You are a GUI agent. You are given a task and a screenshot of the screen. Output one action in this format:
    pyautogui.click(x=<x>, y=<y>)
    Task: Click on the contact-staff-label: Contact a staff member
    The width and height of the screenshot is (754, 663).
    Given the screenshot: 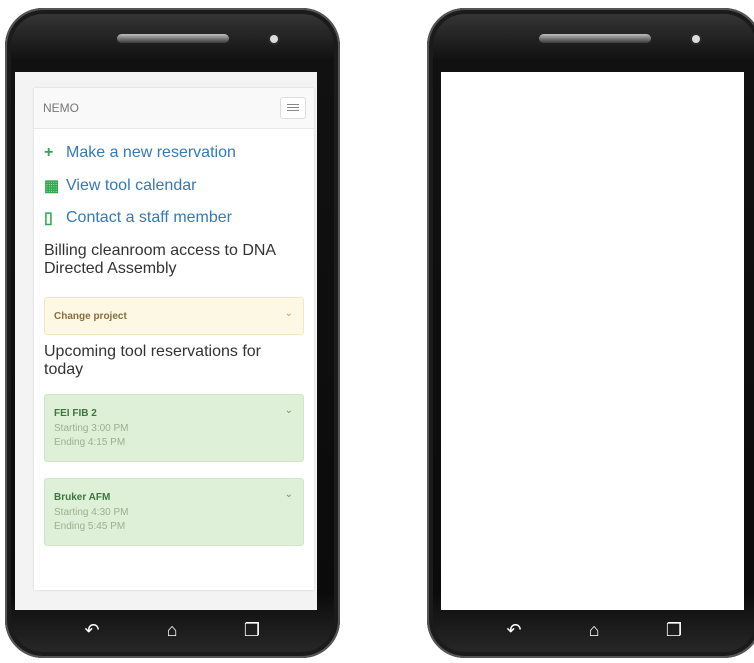 What is the action you would take?
    pyautogui.click(x=149, y=217)
    